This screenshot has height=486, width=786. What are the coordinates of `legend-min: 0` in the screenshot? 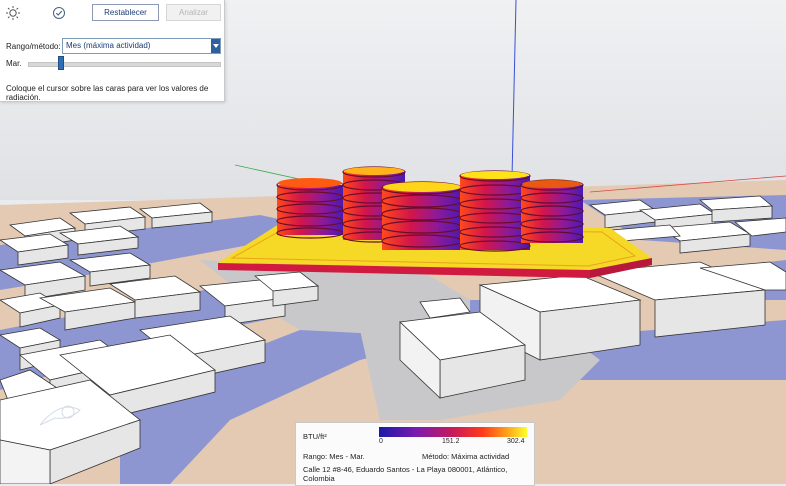 It's located at (381, 441).